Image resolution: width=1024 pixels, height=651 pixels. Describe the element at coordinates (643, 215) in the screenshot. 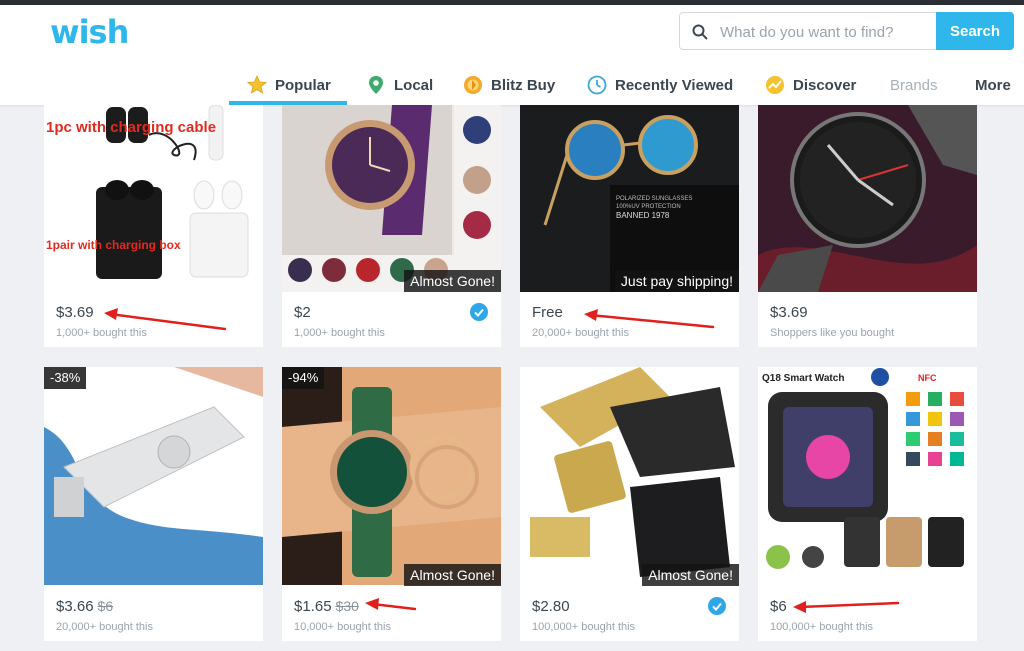

I see `image-caption: BANNED 1978` at that location.